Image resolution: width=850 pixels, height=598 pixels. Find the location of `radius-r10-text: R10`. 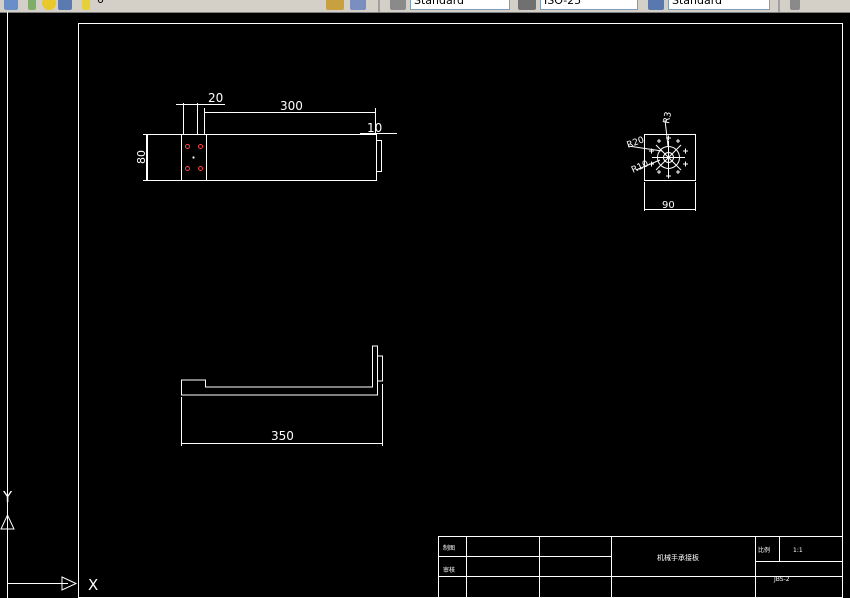

radius-r10-text: R10 is located at coordinates (640, 167).